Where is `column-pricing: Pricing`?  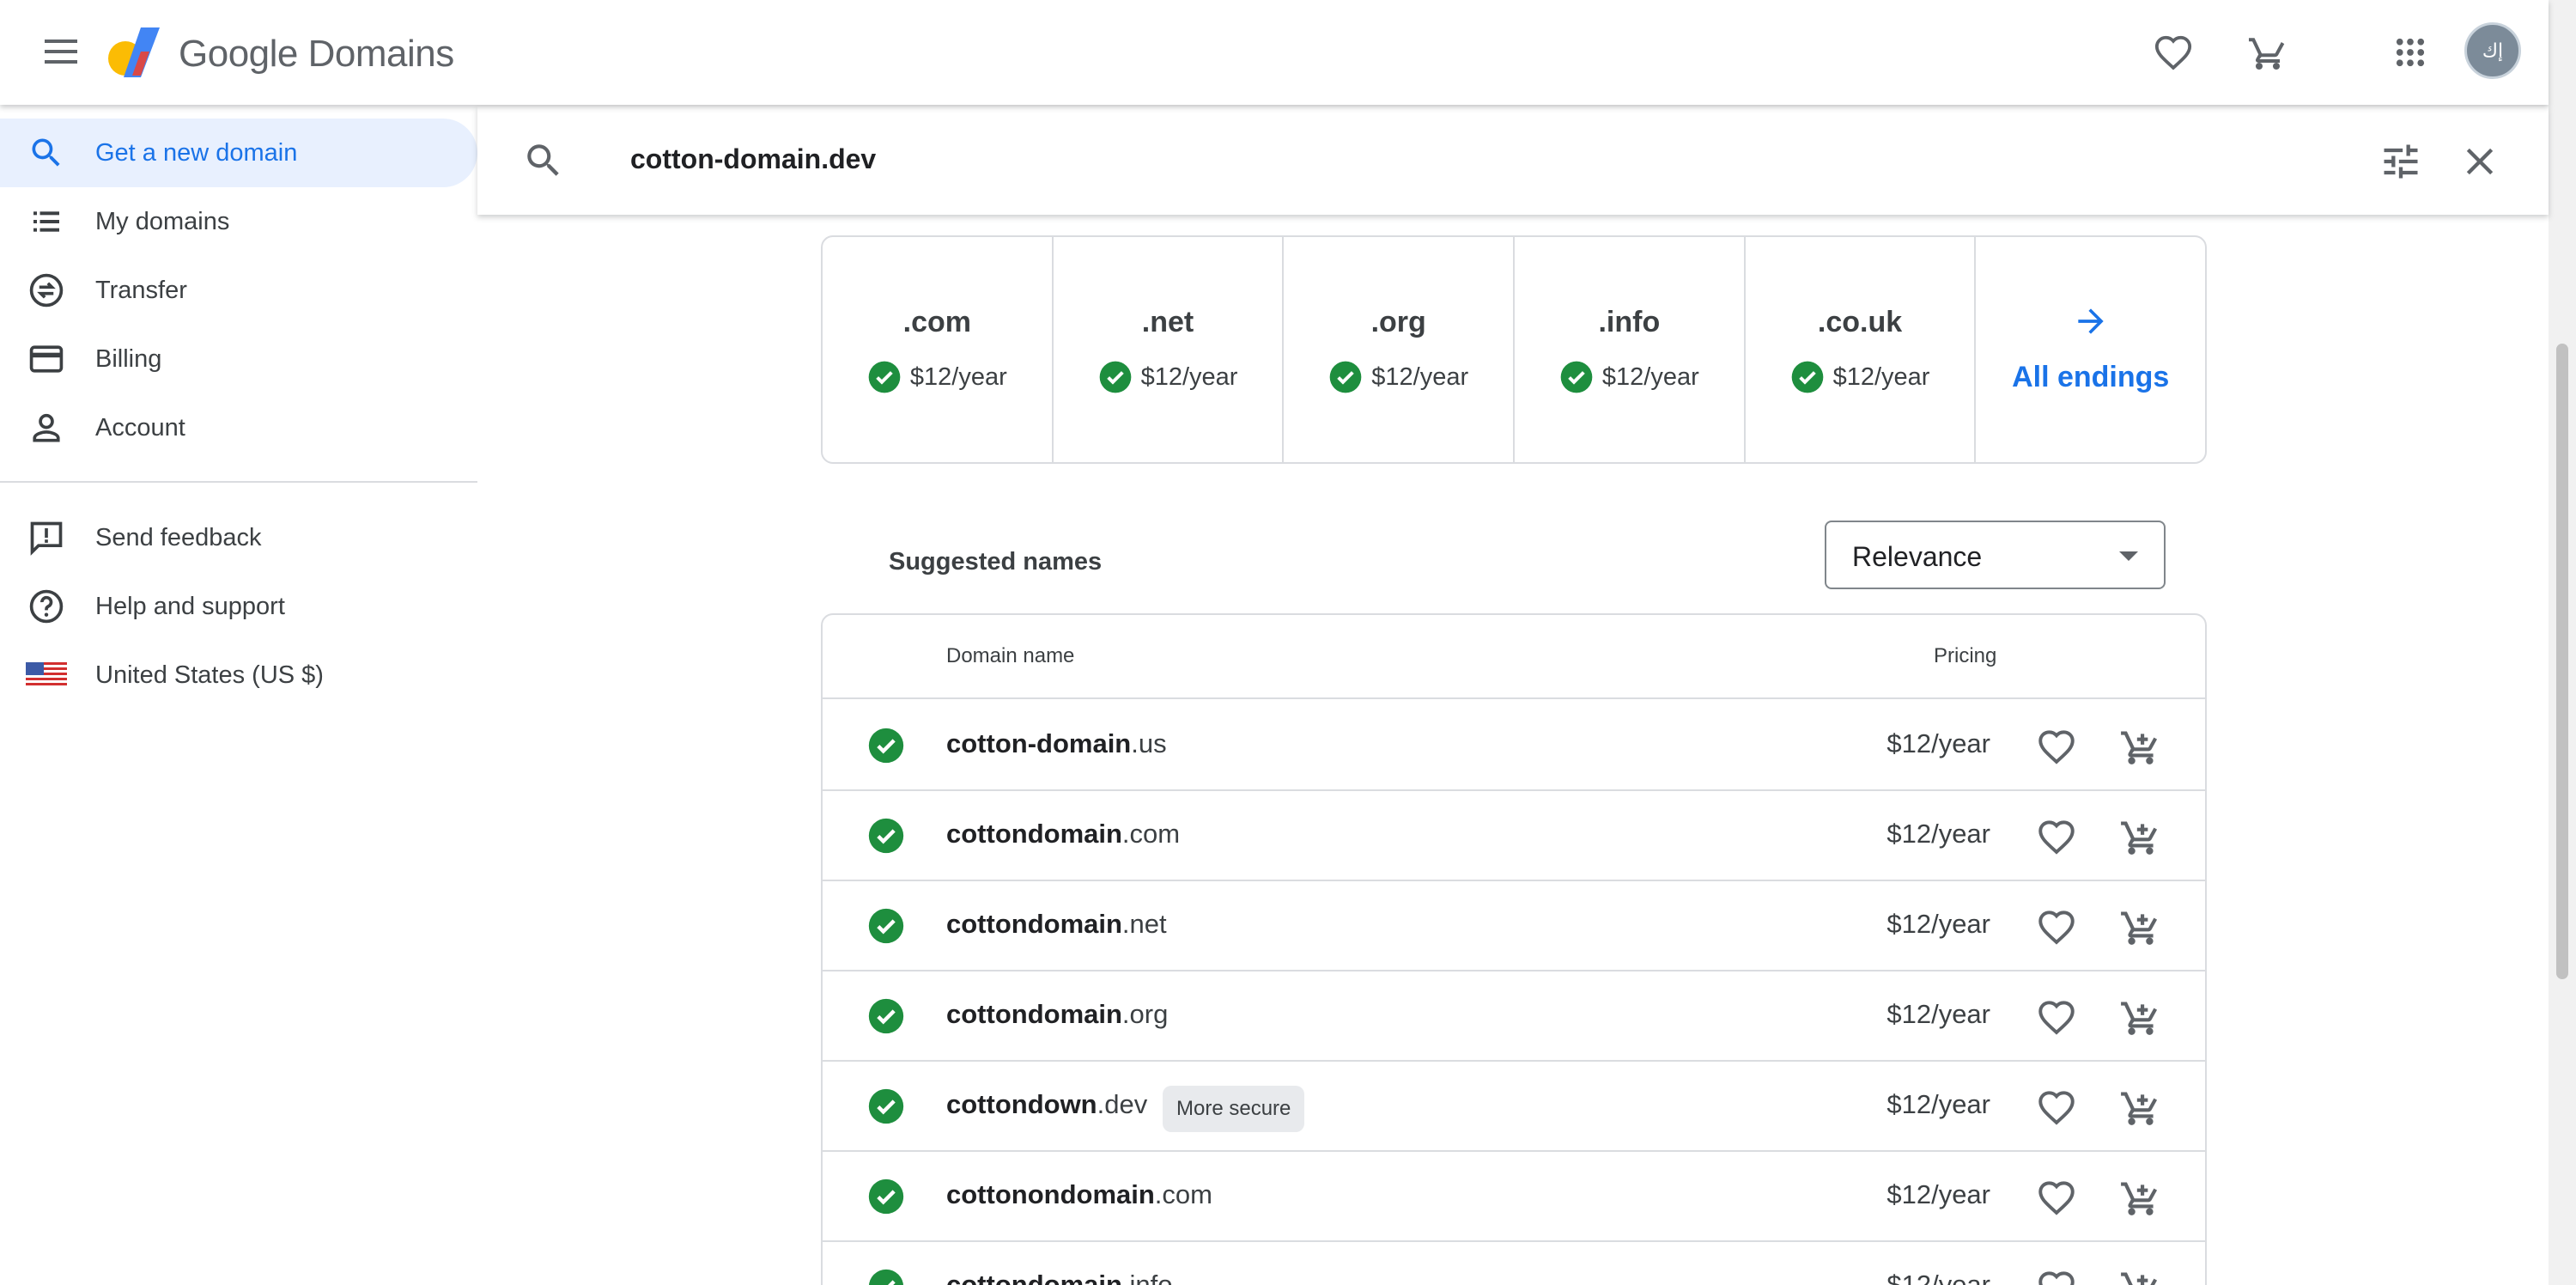
column-pricing: Pricing is located at coordinates (1966, 656).